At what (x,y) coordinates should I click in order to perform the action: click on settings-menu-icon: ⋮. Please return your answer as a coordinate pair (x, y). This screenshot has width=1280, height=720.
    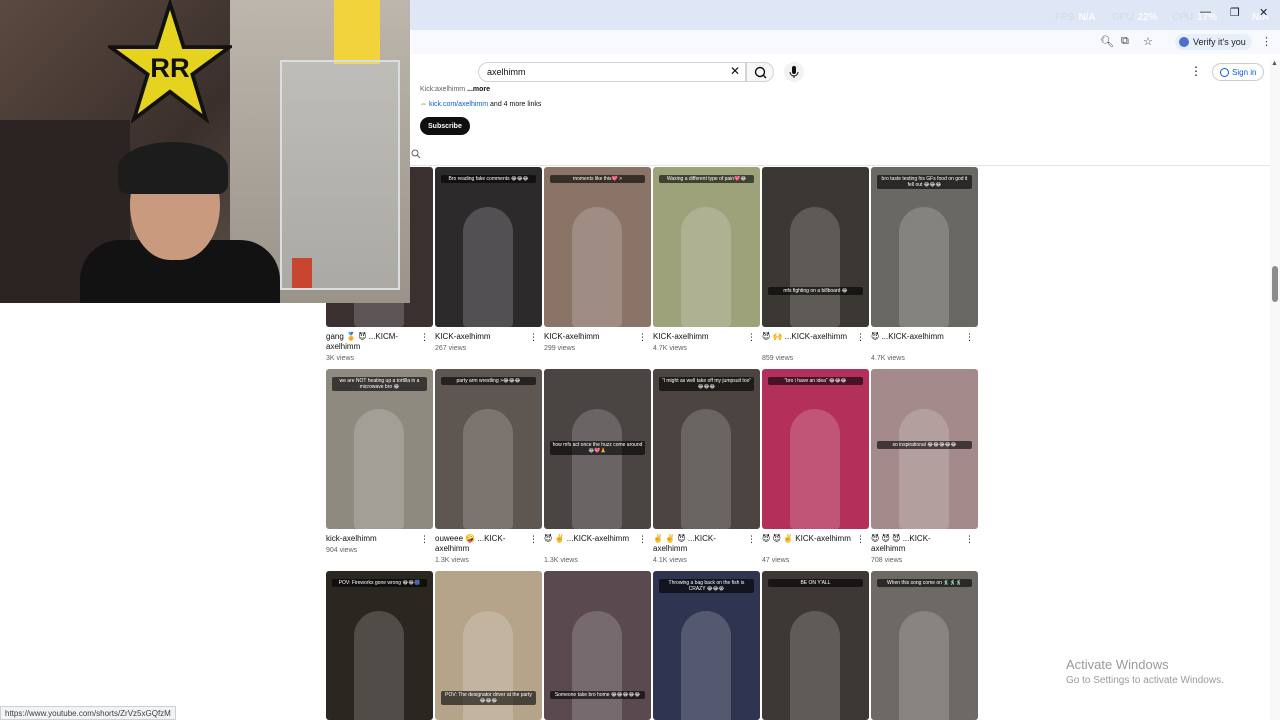
    Looking at the image, I should click on (1196, 71).